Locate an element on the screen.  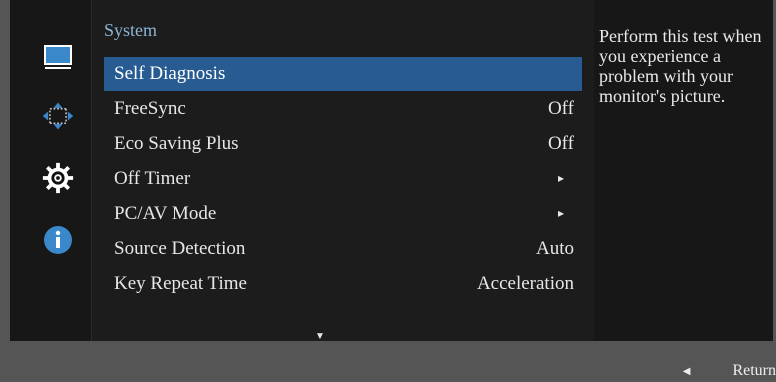
size-position-icon is located at coordinates (58, 116).